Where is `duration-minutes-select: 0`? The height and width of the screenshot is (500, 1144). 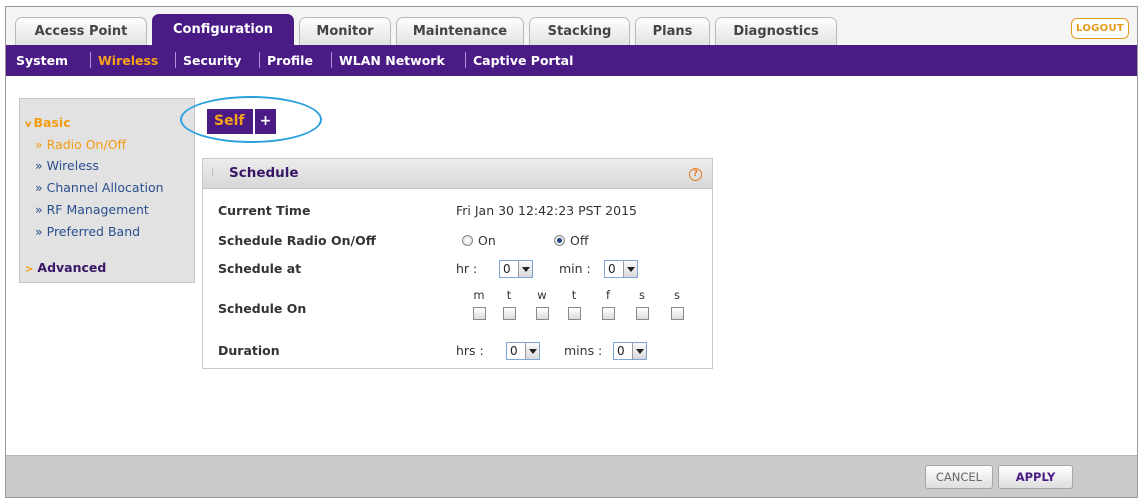
duration-minutes-select: 0 is located at coordinates (630, 351).